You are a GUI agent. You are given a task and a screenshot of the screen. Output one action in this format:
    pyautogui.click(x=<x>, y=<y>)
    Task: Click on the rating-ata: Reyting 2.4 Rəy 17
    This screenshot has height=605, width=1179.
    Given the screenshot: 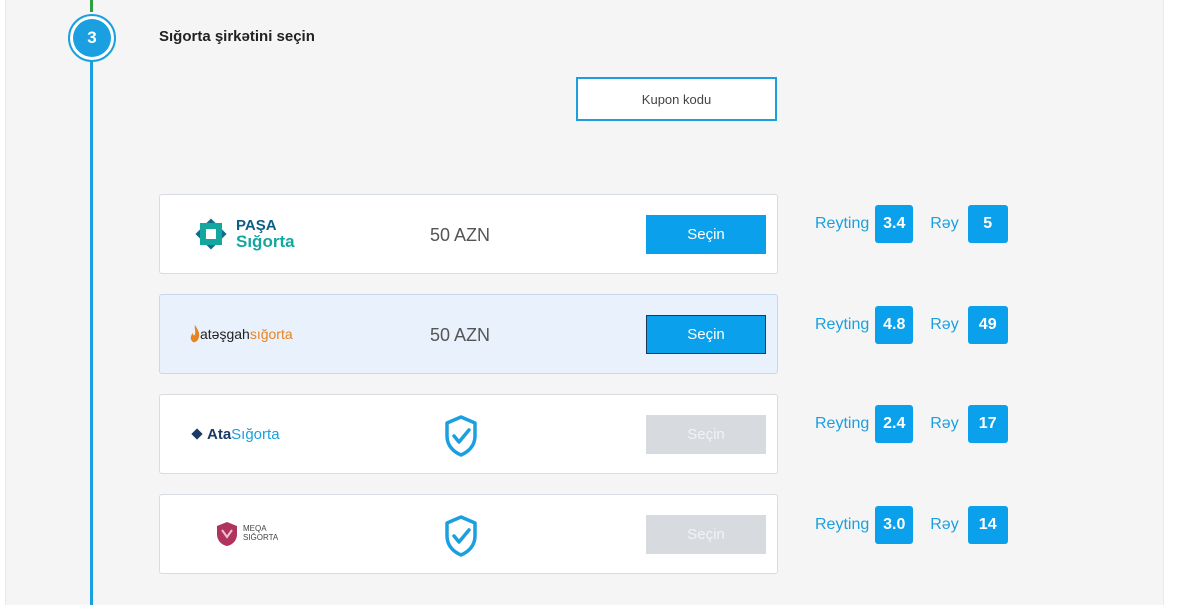 What is the action you would take?
    pyautogui.click(x=911, y=424)
    